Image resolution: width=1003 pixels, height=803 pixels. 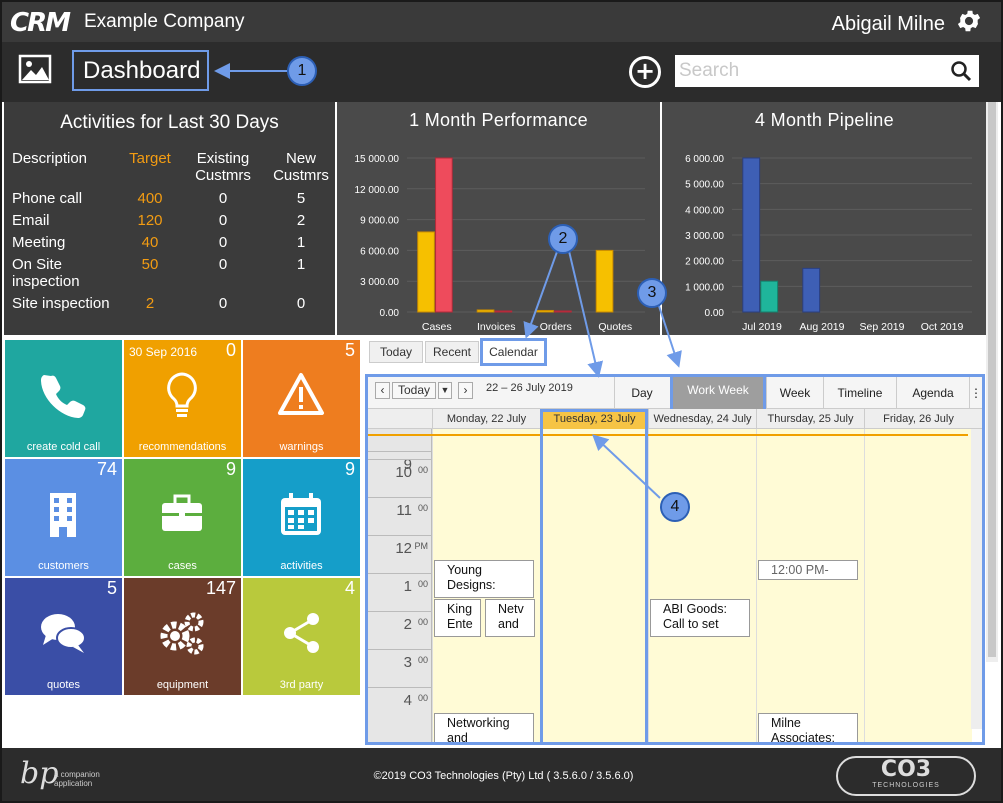 I want to click on hour-slot: 11 00, so click(x=400, y=516).